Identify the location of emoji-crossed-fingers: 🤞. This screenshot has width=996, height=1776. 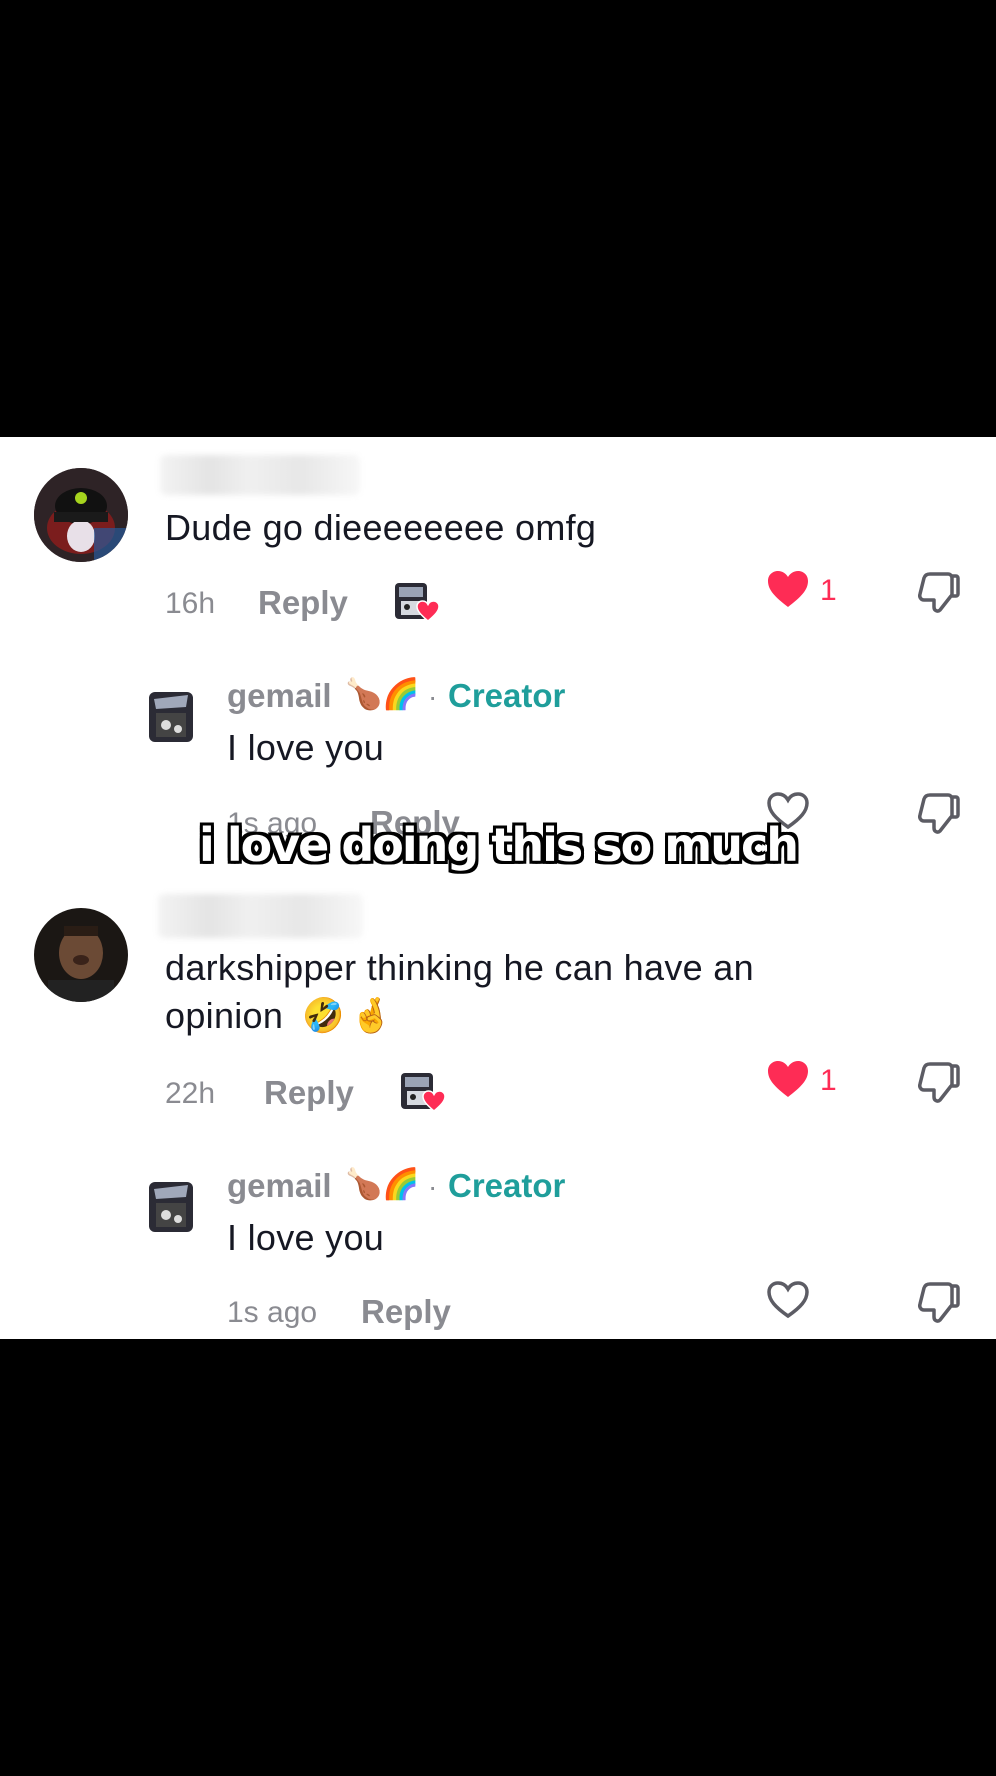
(371, 1016).